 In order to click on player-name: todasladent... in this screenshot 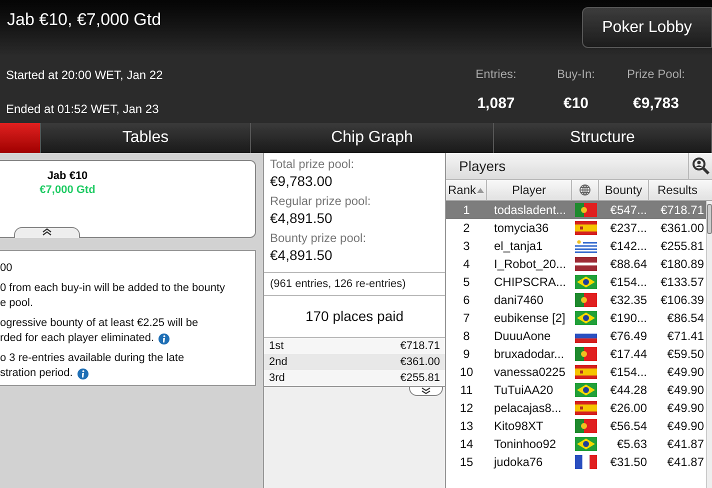, I will do `click(530, 210)`.